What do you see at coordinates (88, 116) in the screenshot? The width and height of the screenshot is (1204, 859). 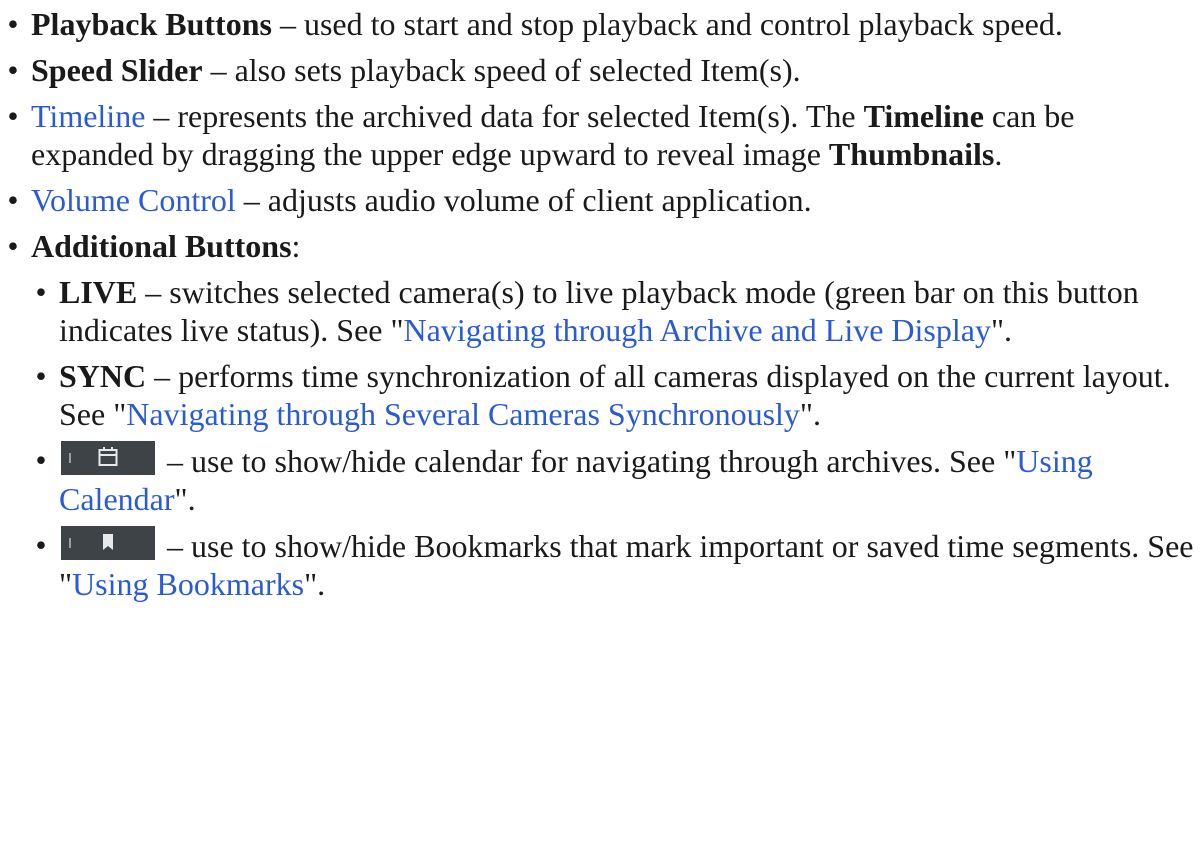 I see `timeline-link: Timeline` at bounding box center [88, 116].